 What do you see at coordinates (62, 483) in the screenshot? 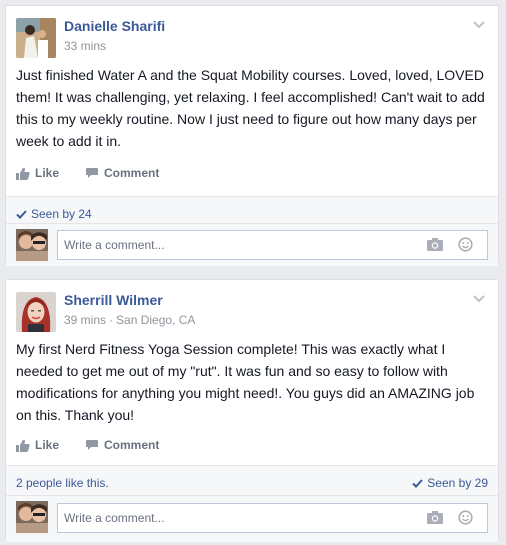
I see `likes-summary: 2 people like this.` at bounding box center [62, 483].